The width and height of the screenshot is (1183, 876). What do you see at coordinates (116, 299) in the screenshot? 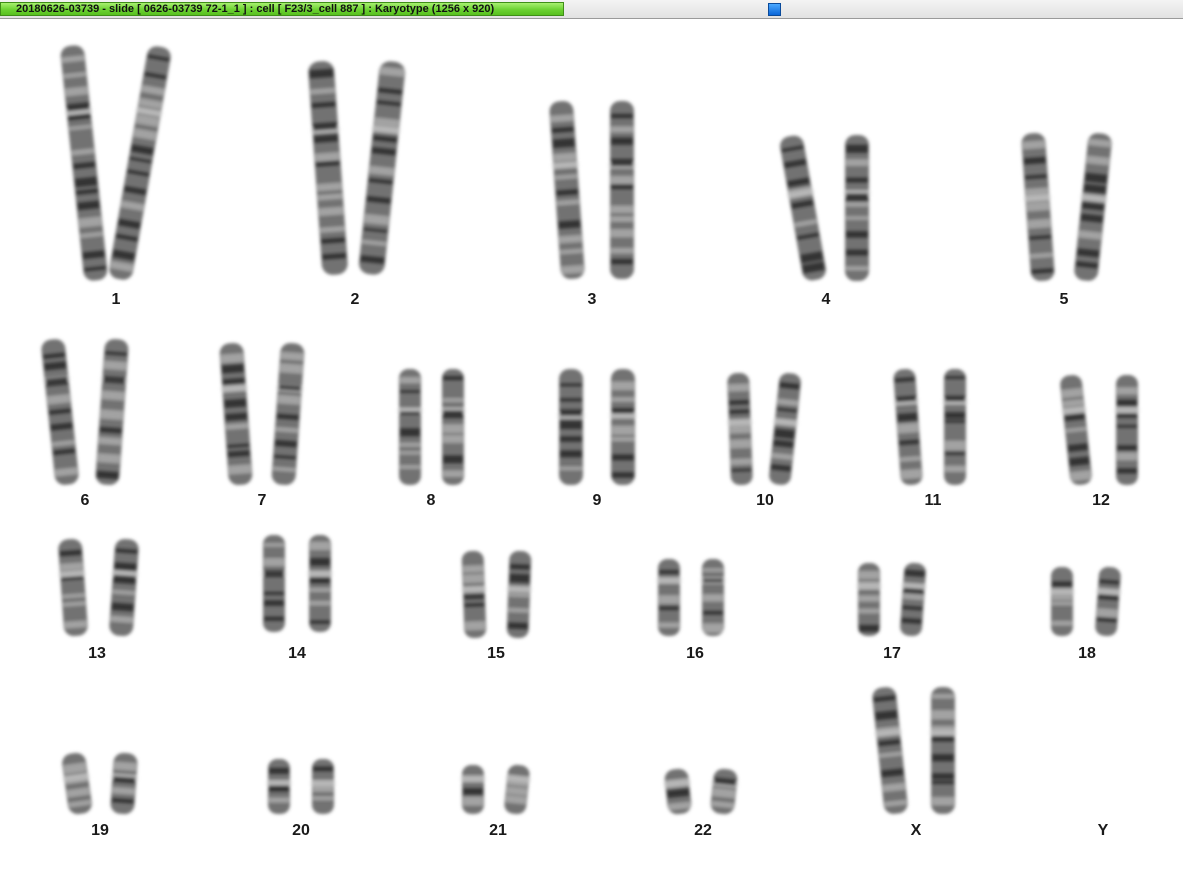
I see `chromosome-label-1: 1` at bounding box center [116, 299].